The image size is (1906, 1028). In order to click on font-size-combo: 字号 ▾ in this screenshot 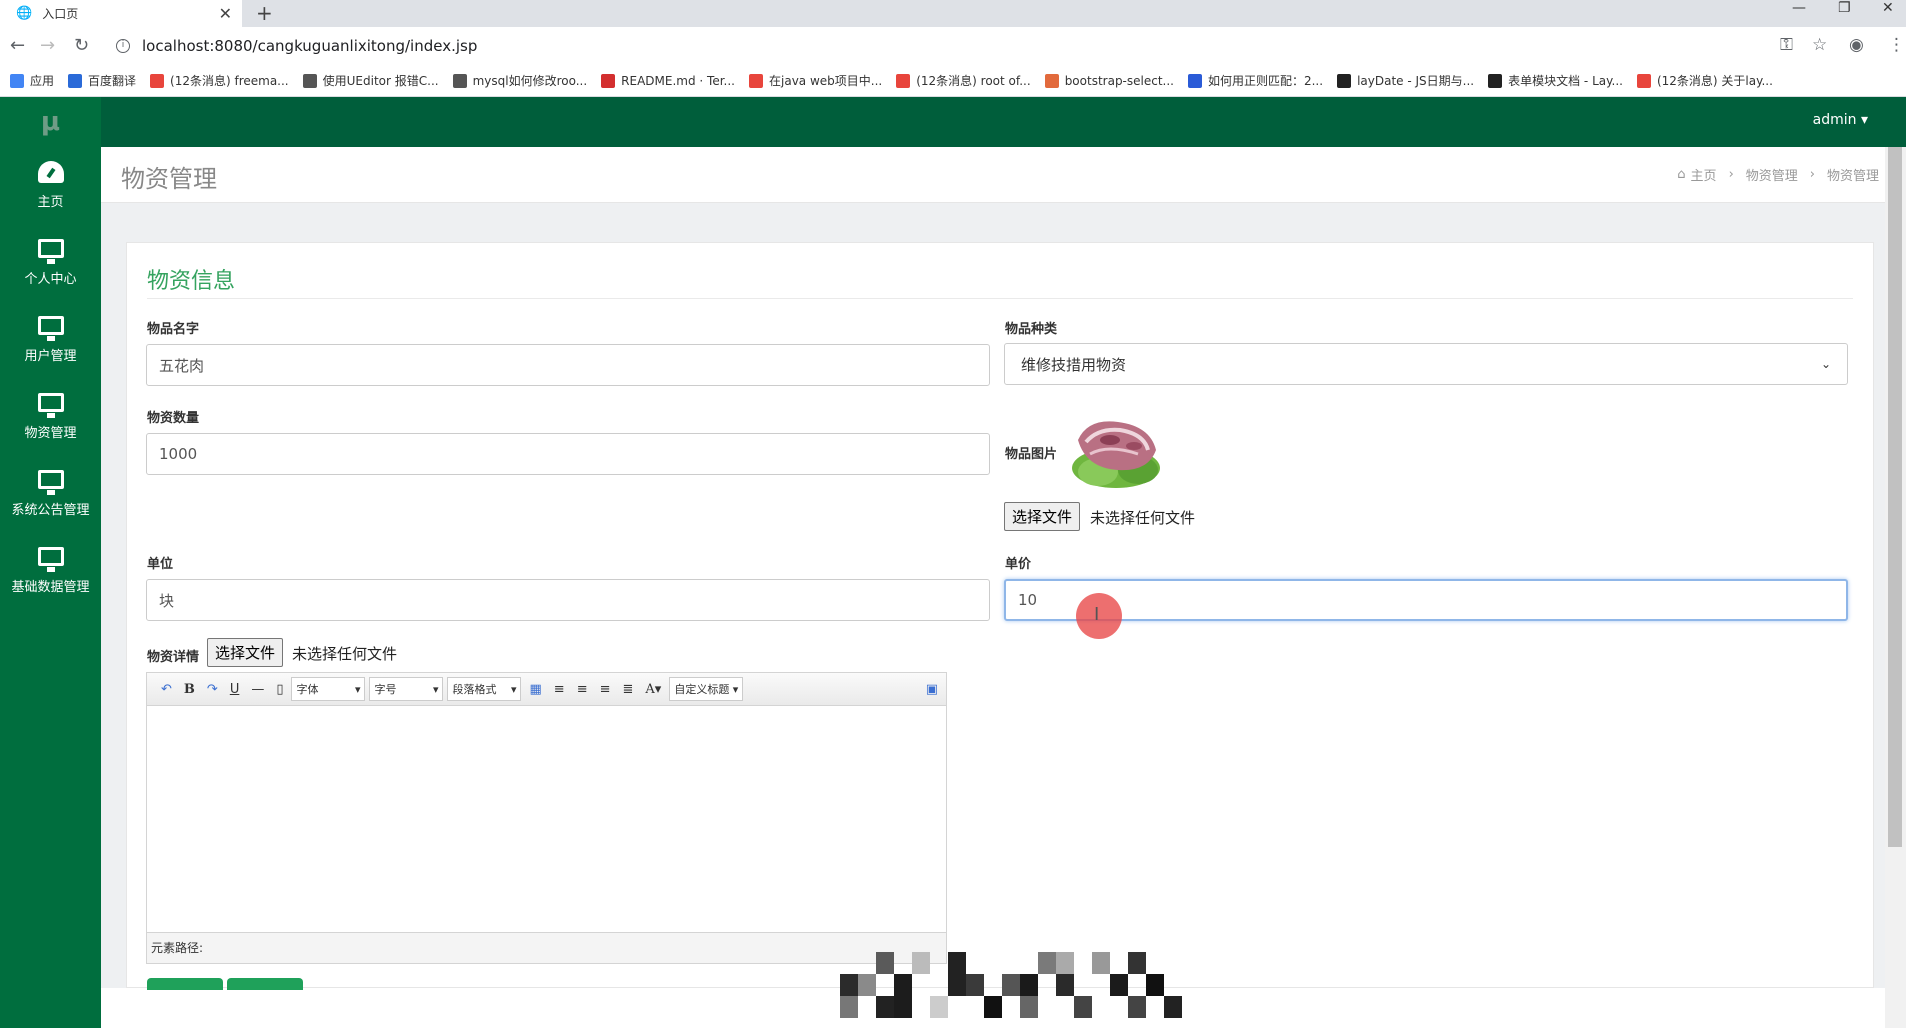, I will do `click(406, 689)`.